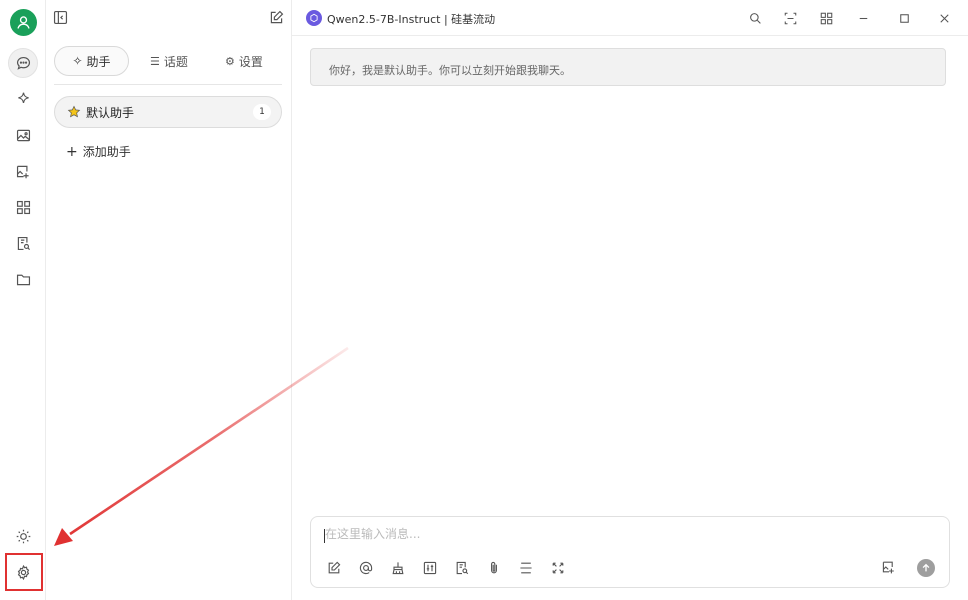 The height and width of the screenshot is (600, 968). I want to click on theme-toggle-button, so click(23, 536).